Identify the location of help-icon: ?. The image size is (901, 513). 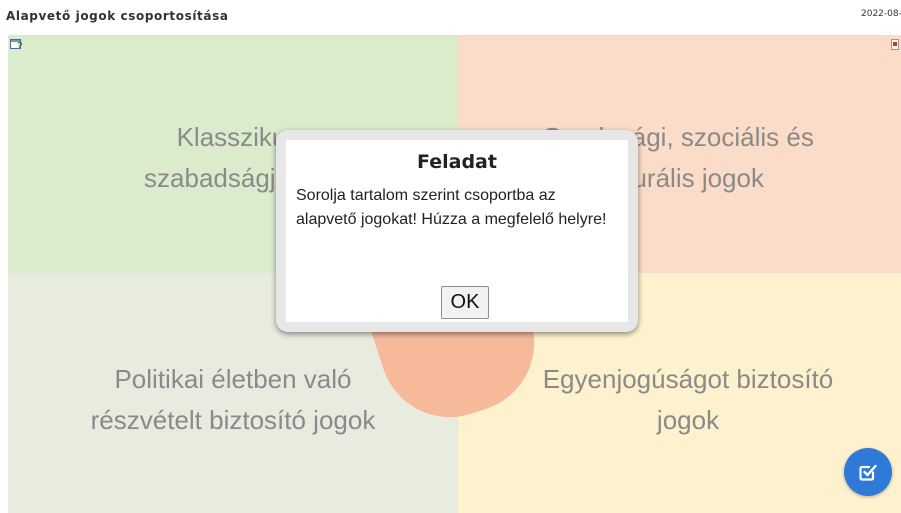
(17, 44).